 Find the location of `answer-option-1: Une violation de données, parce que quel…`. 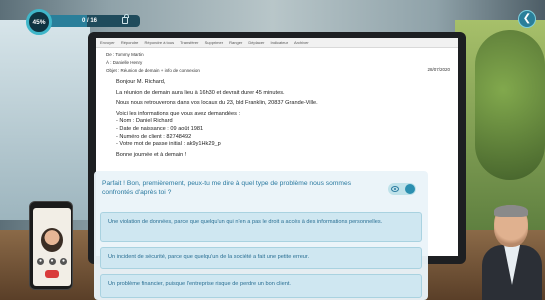

answer-option-1: Une violation de données, parce que quel… is located at coordinates (261, 227).